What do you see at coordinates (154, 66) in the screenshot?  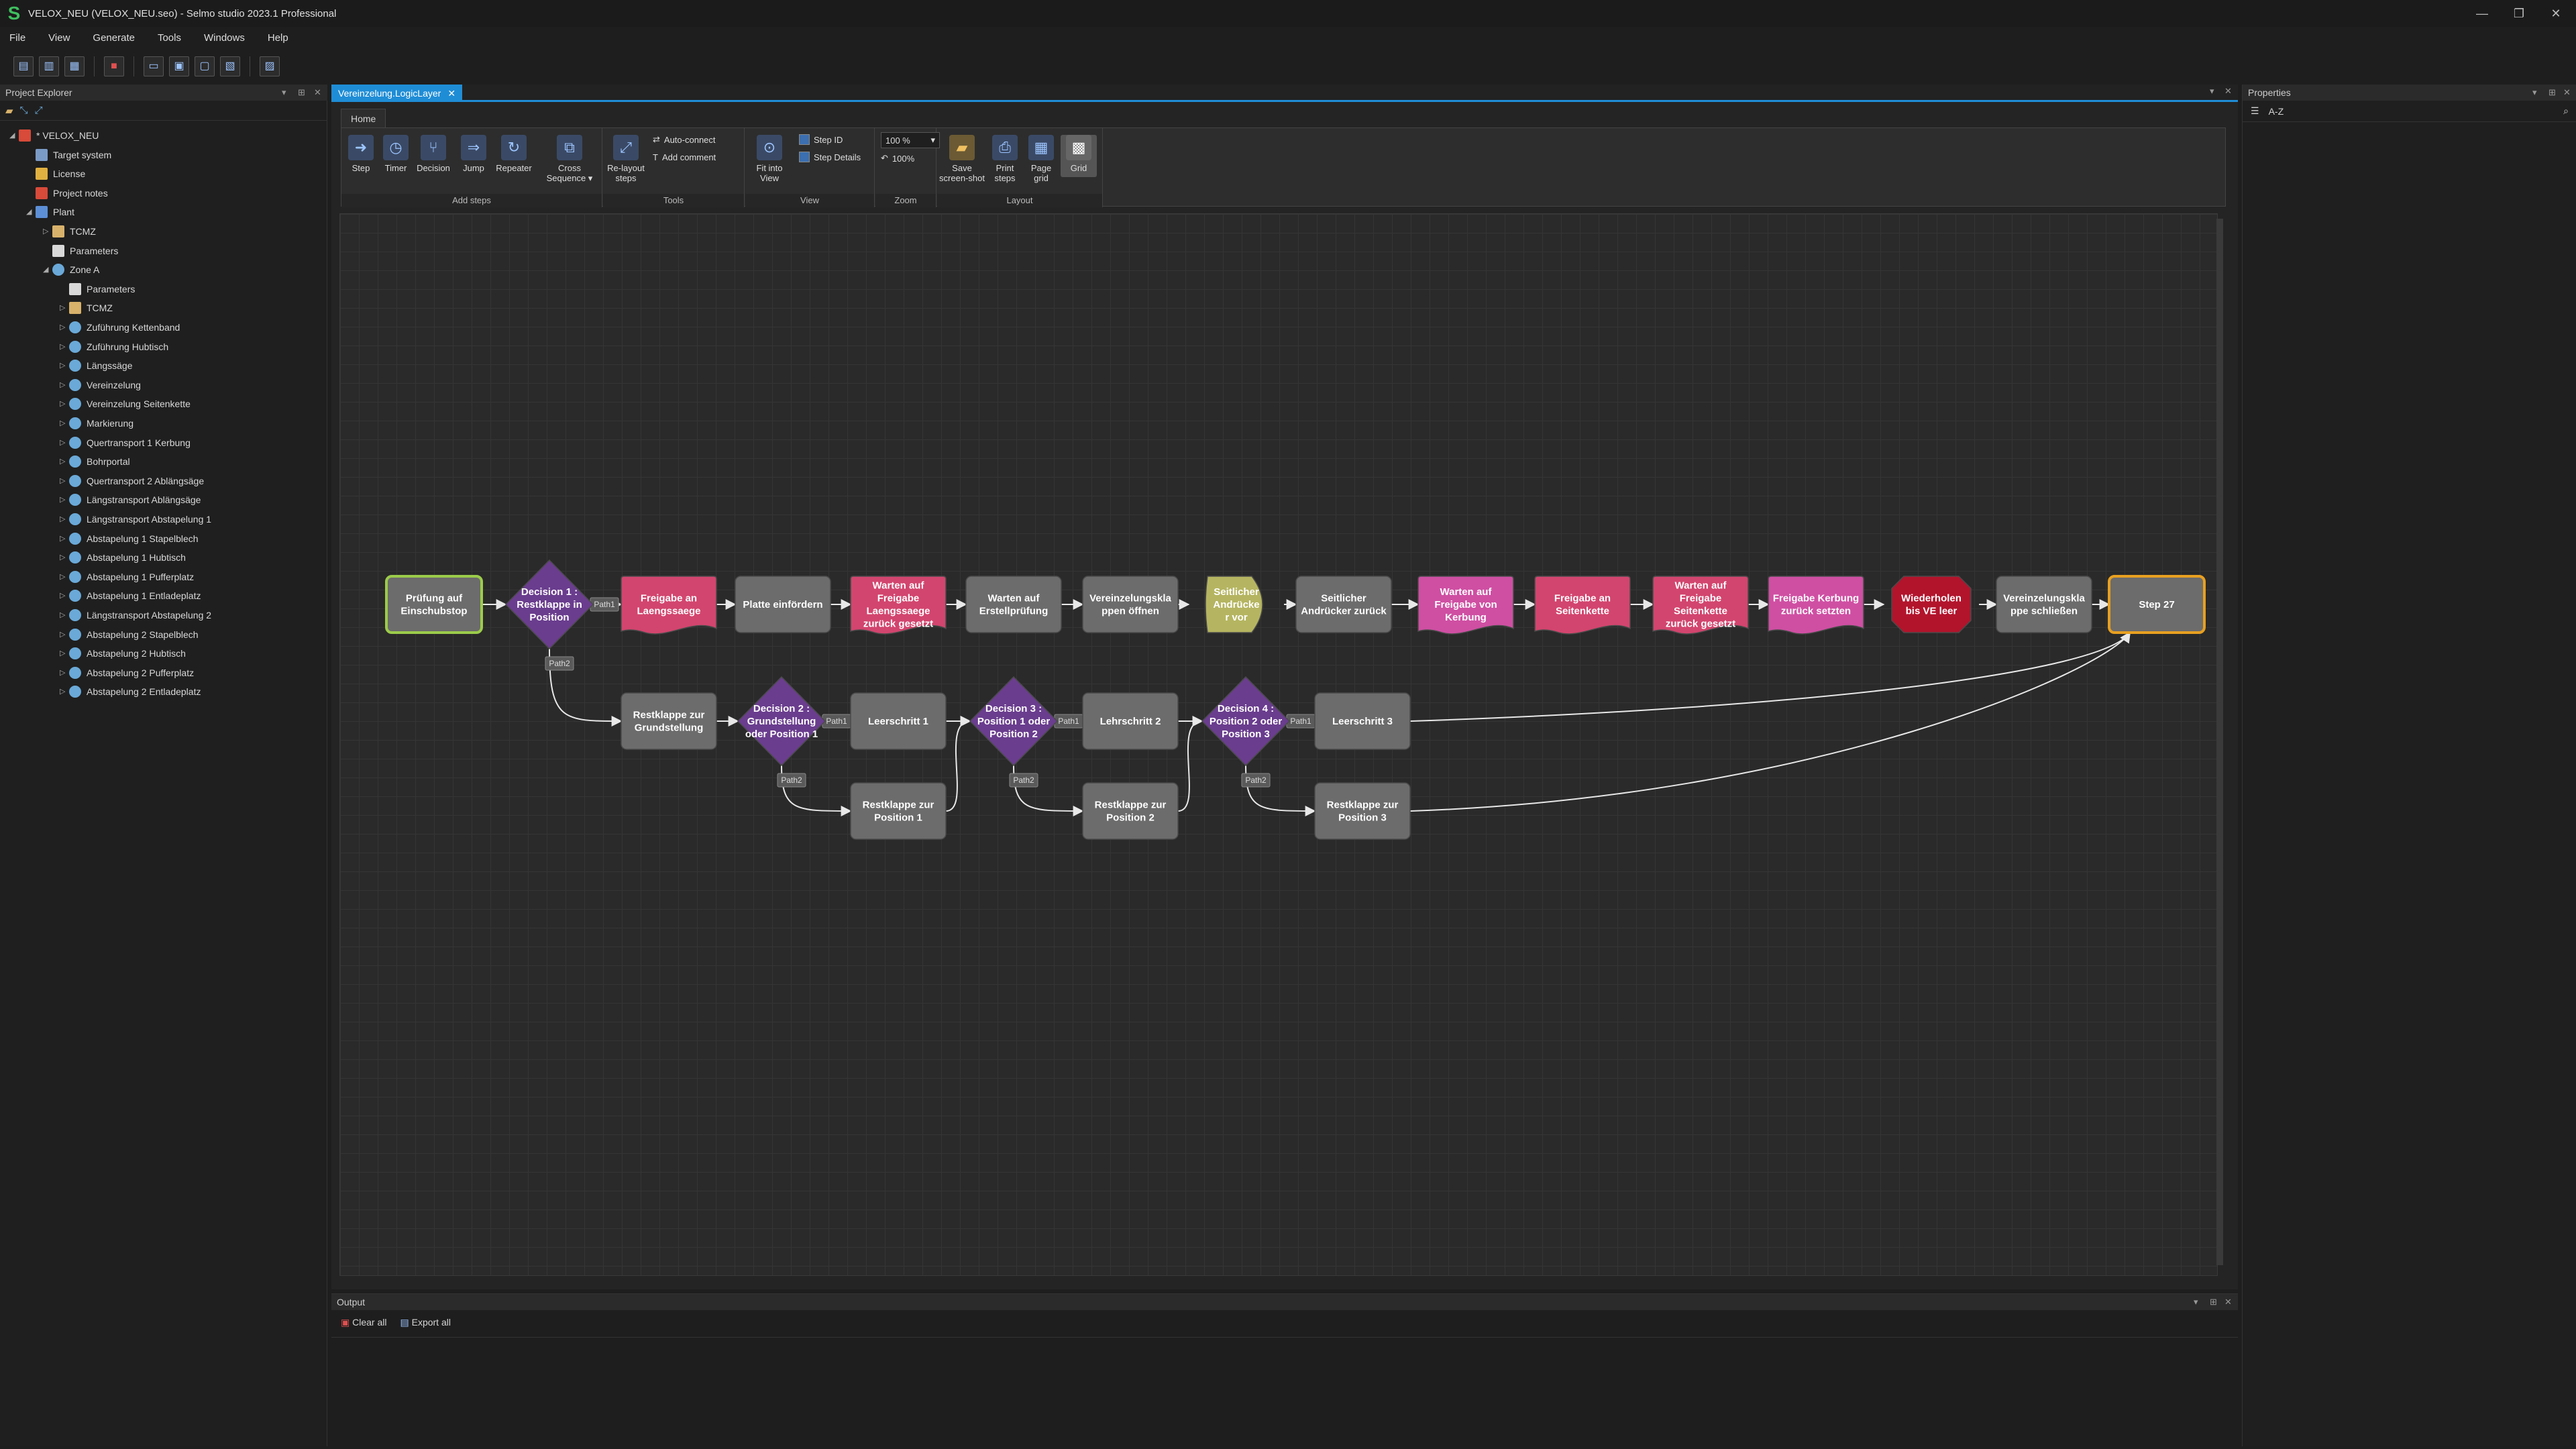 I see `generate-icon: ▭` at bounding box center [154, 66].